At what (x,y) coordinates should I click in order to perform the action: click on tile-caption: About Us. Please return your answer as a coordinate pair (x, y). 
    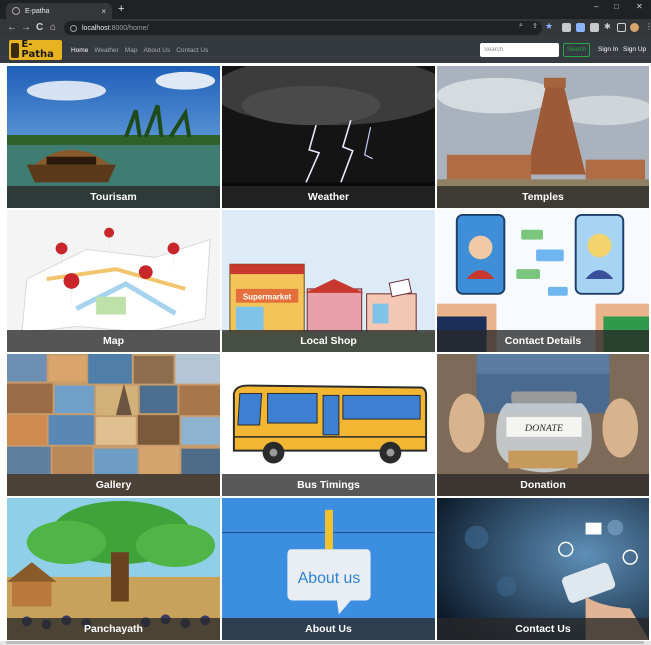
    Looking at the image, I should click on (328, 629).